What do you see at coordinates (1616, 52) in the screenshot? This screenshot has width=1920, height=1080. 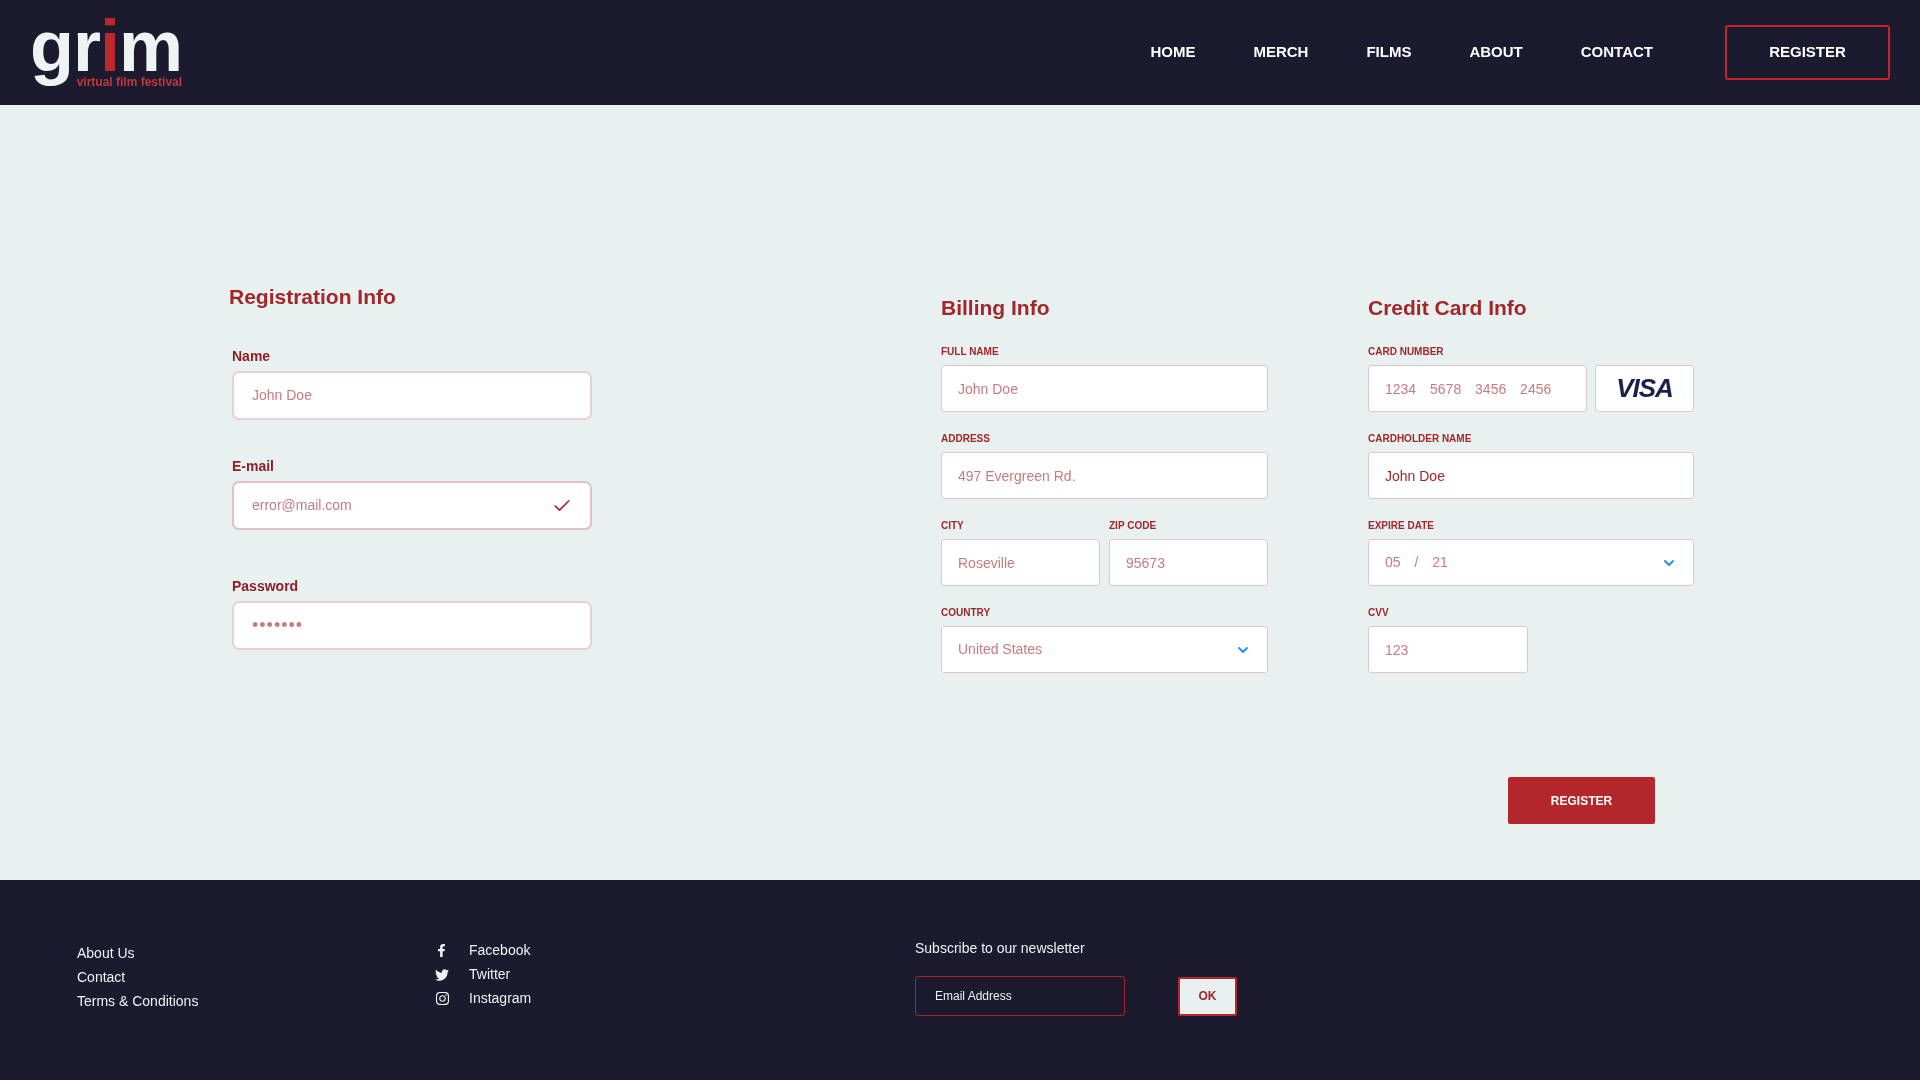 I see `nav-link: CONTACT` at bounding box center [1616, 52].